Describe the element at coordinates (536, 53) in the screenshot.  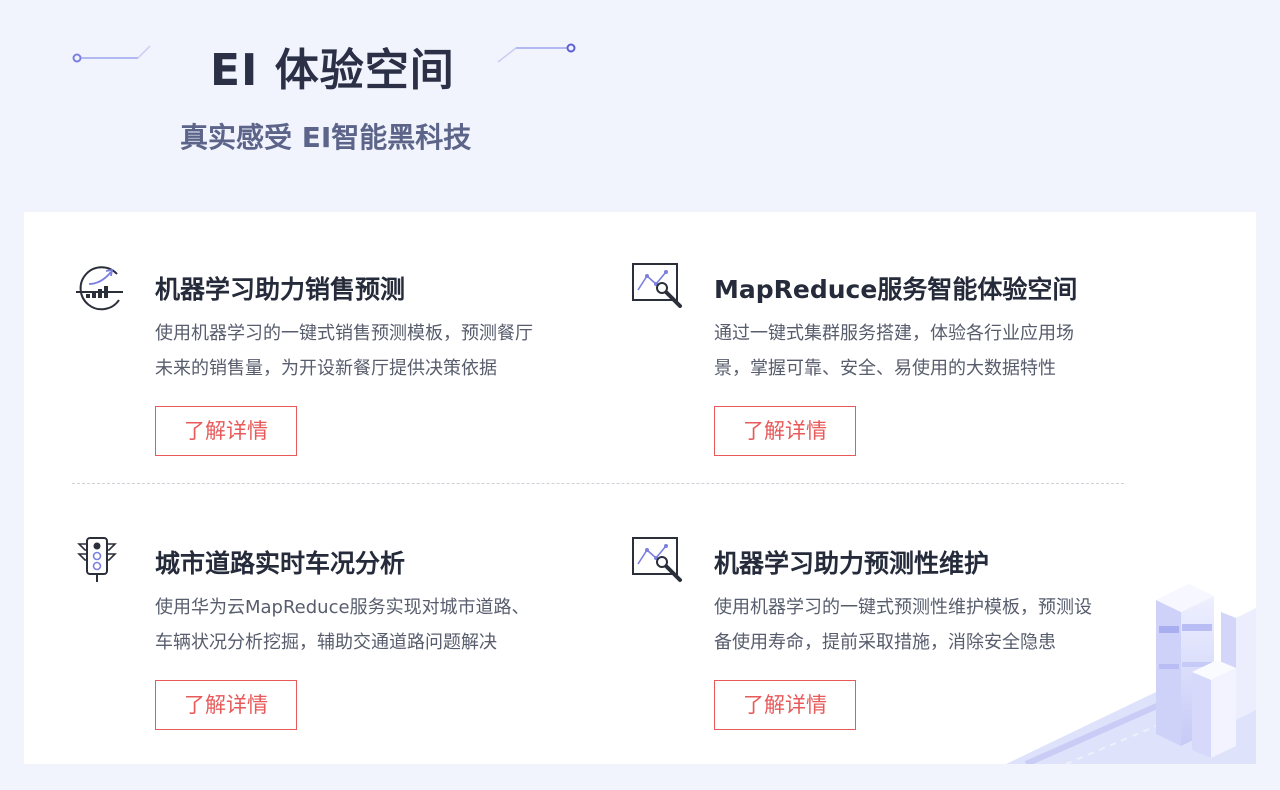
I see `decorative-line-right` at that location.